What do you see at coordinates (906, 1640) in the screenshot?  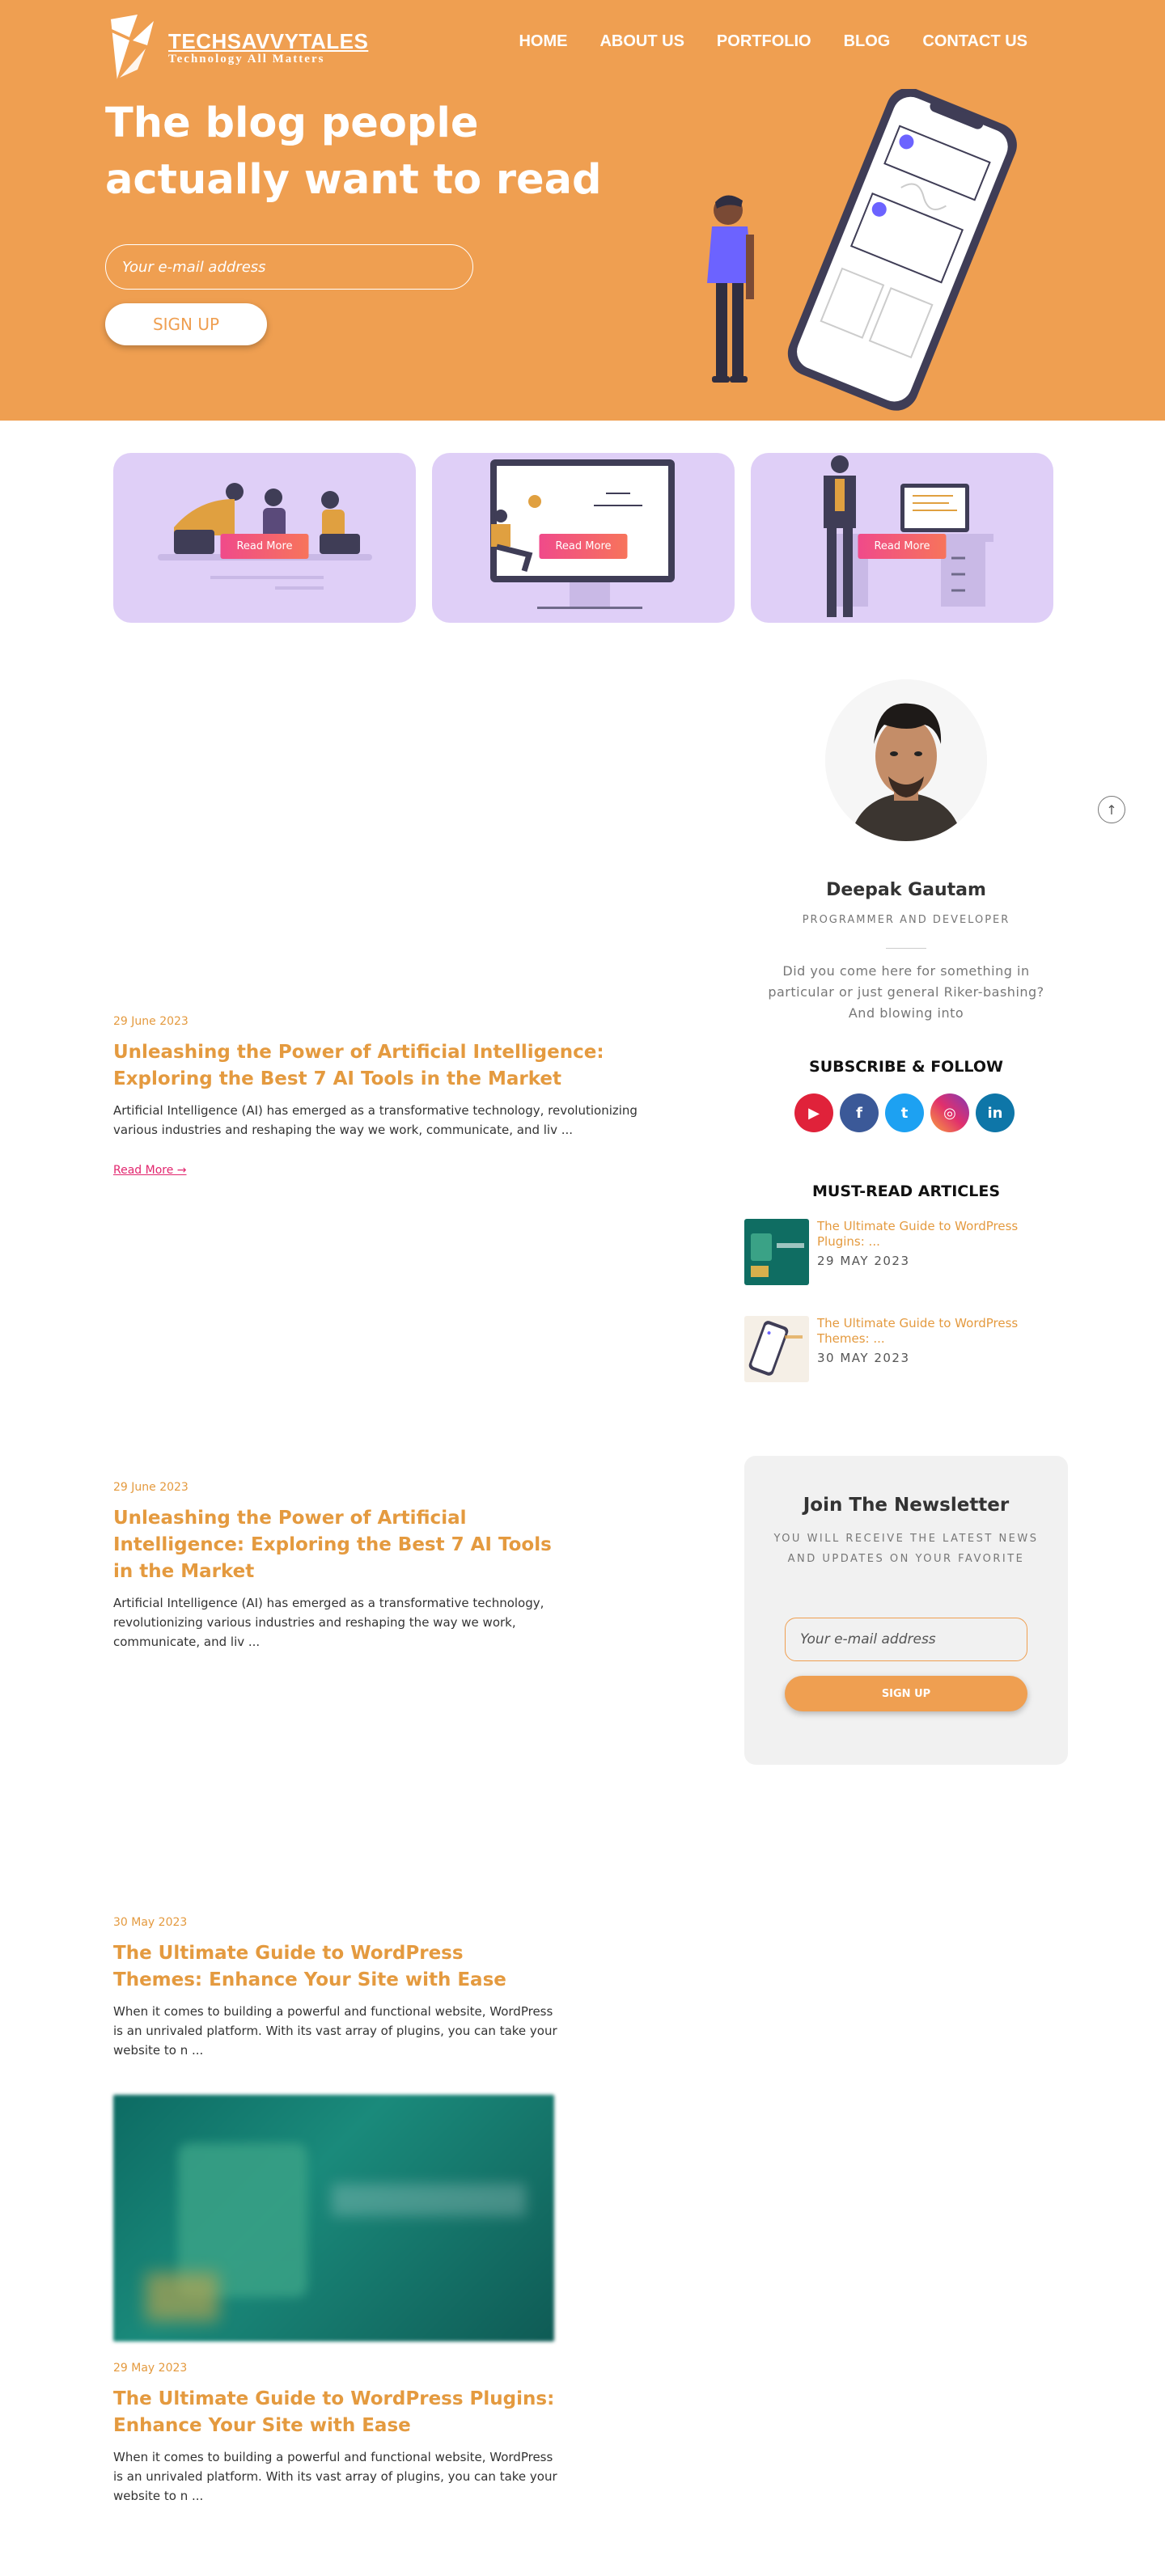 I see `newsletter-email-input: Your e-mail address` at bounding box center [906, 1640].